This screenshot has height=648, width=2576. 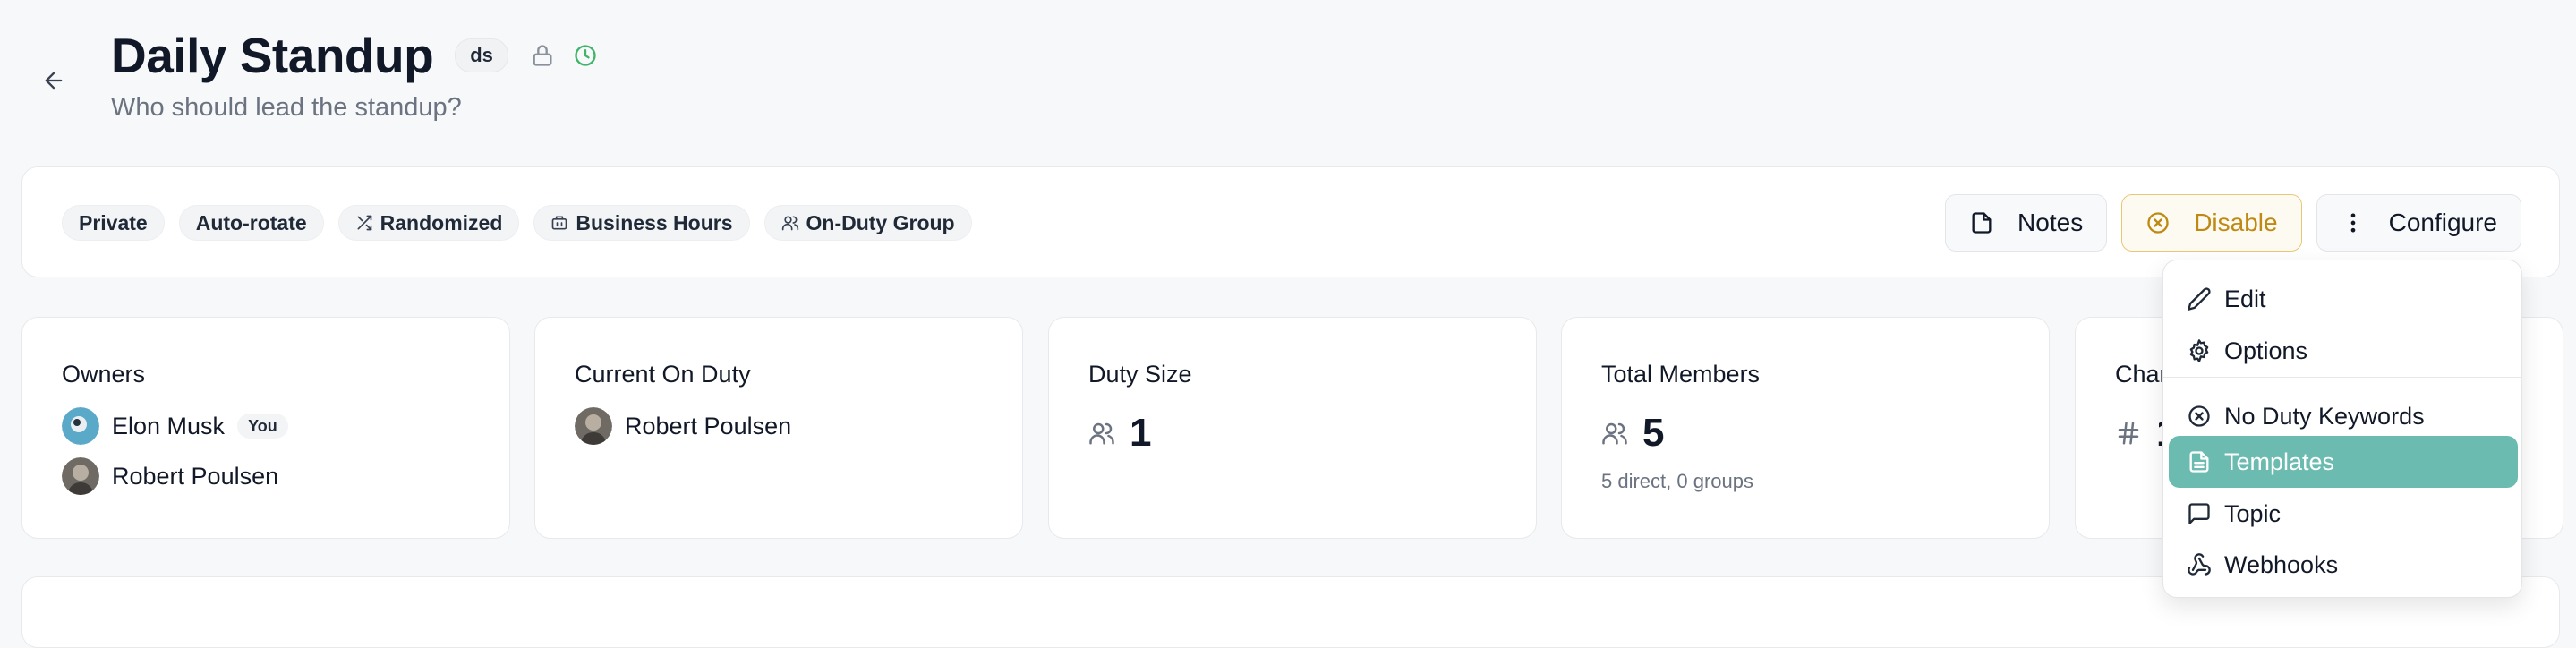 What do you see at coordinates (542, 56) in the screenshot?
I see `lock-icon` at bounding box center [542, 56].